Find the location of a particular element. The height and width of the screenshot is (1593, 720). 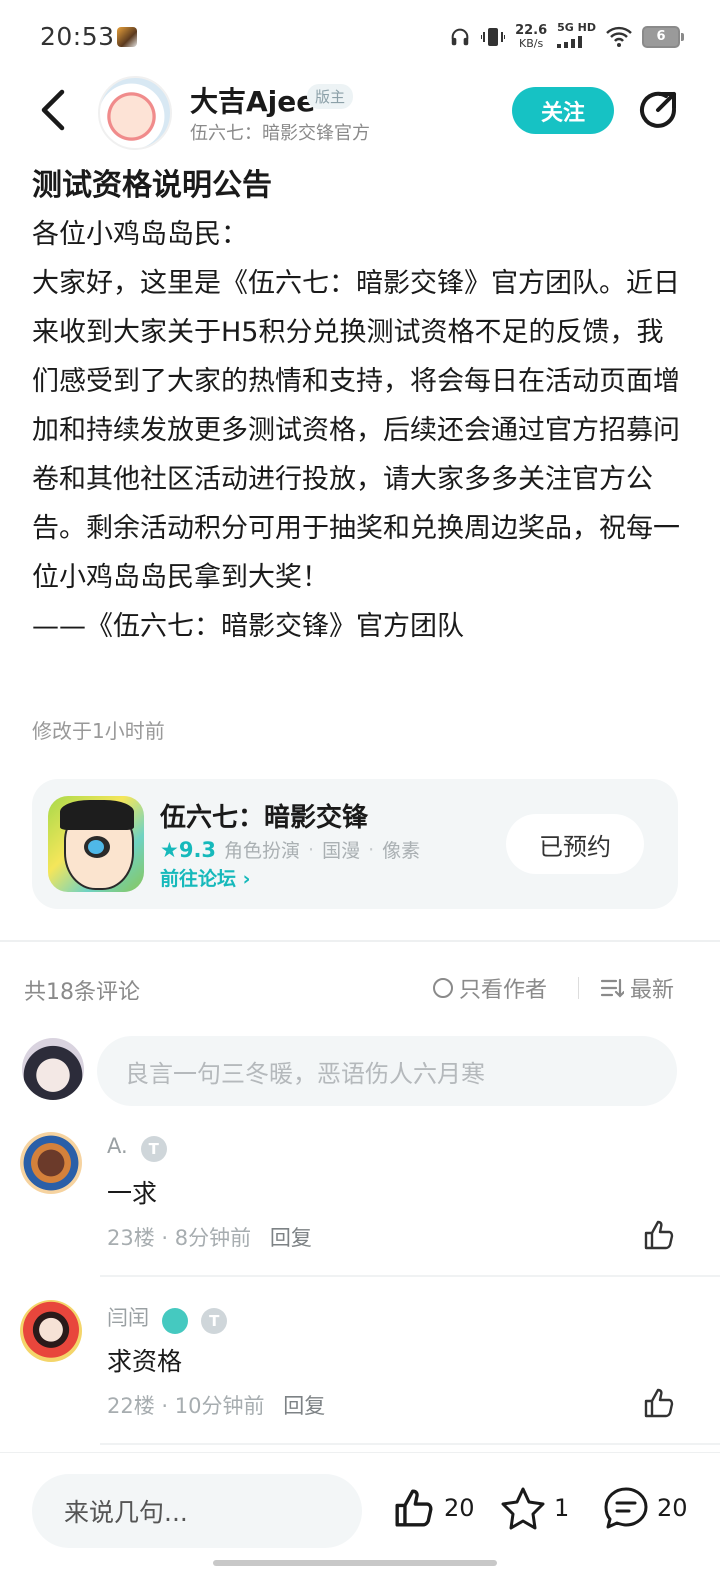

commenter-row: 闫闰 T is located at coordinates (167, 1318).